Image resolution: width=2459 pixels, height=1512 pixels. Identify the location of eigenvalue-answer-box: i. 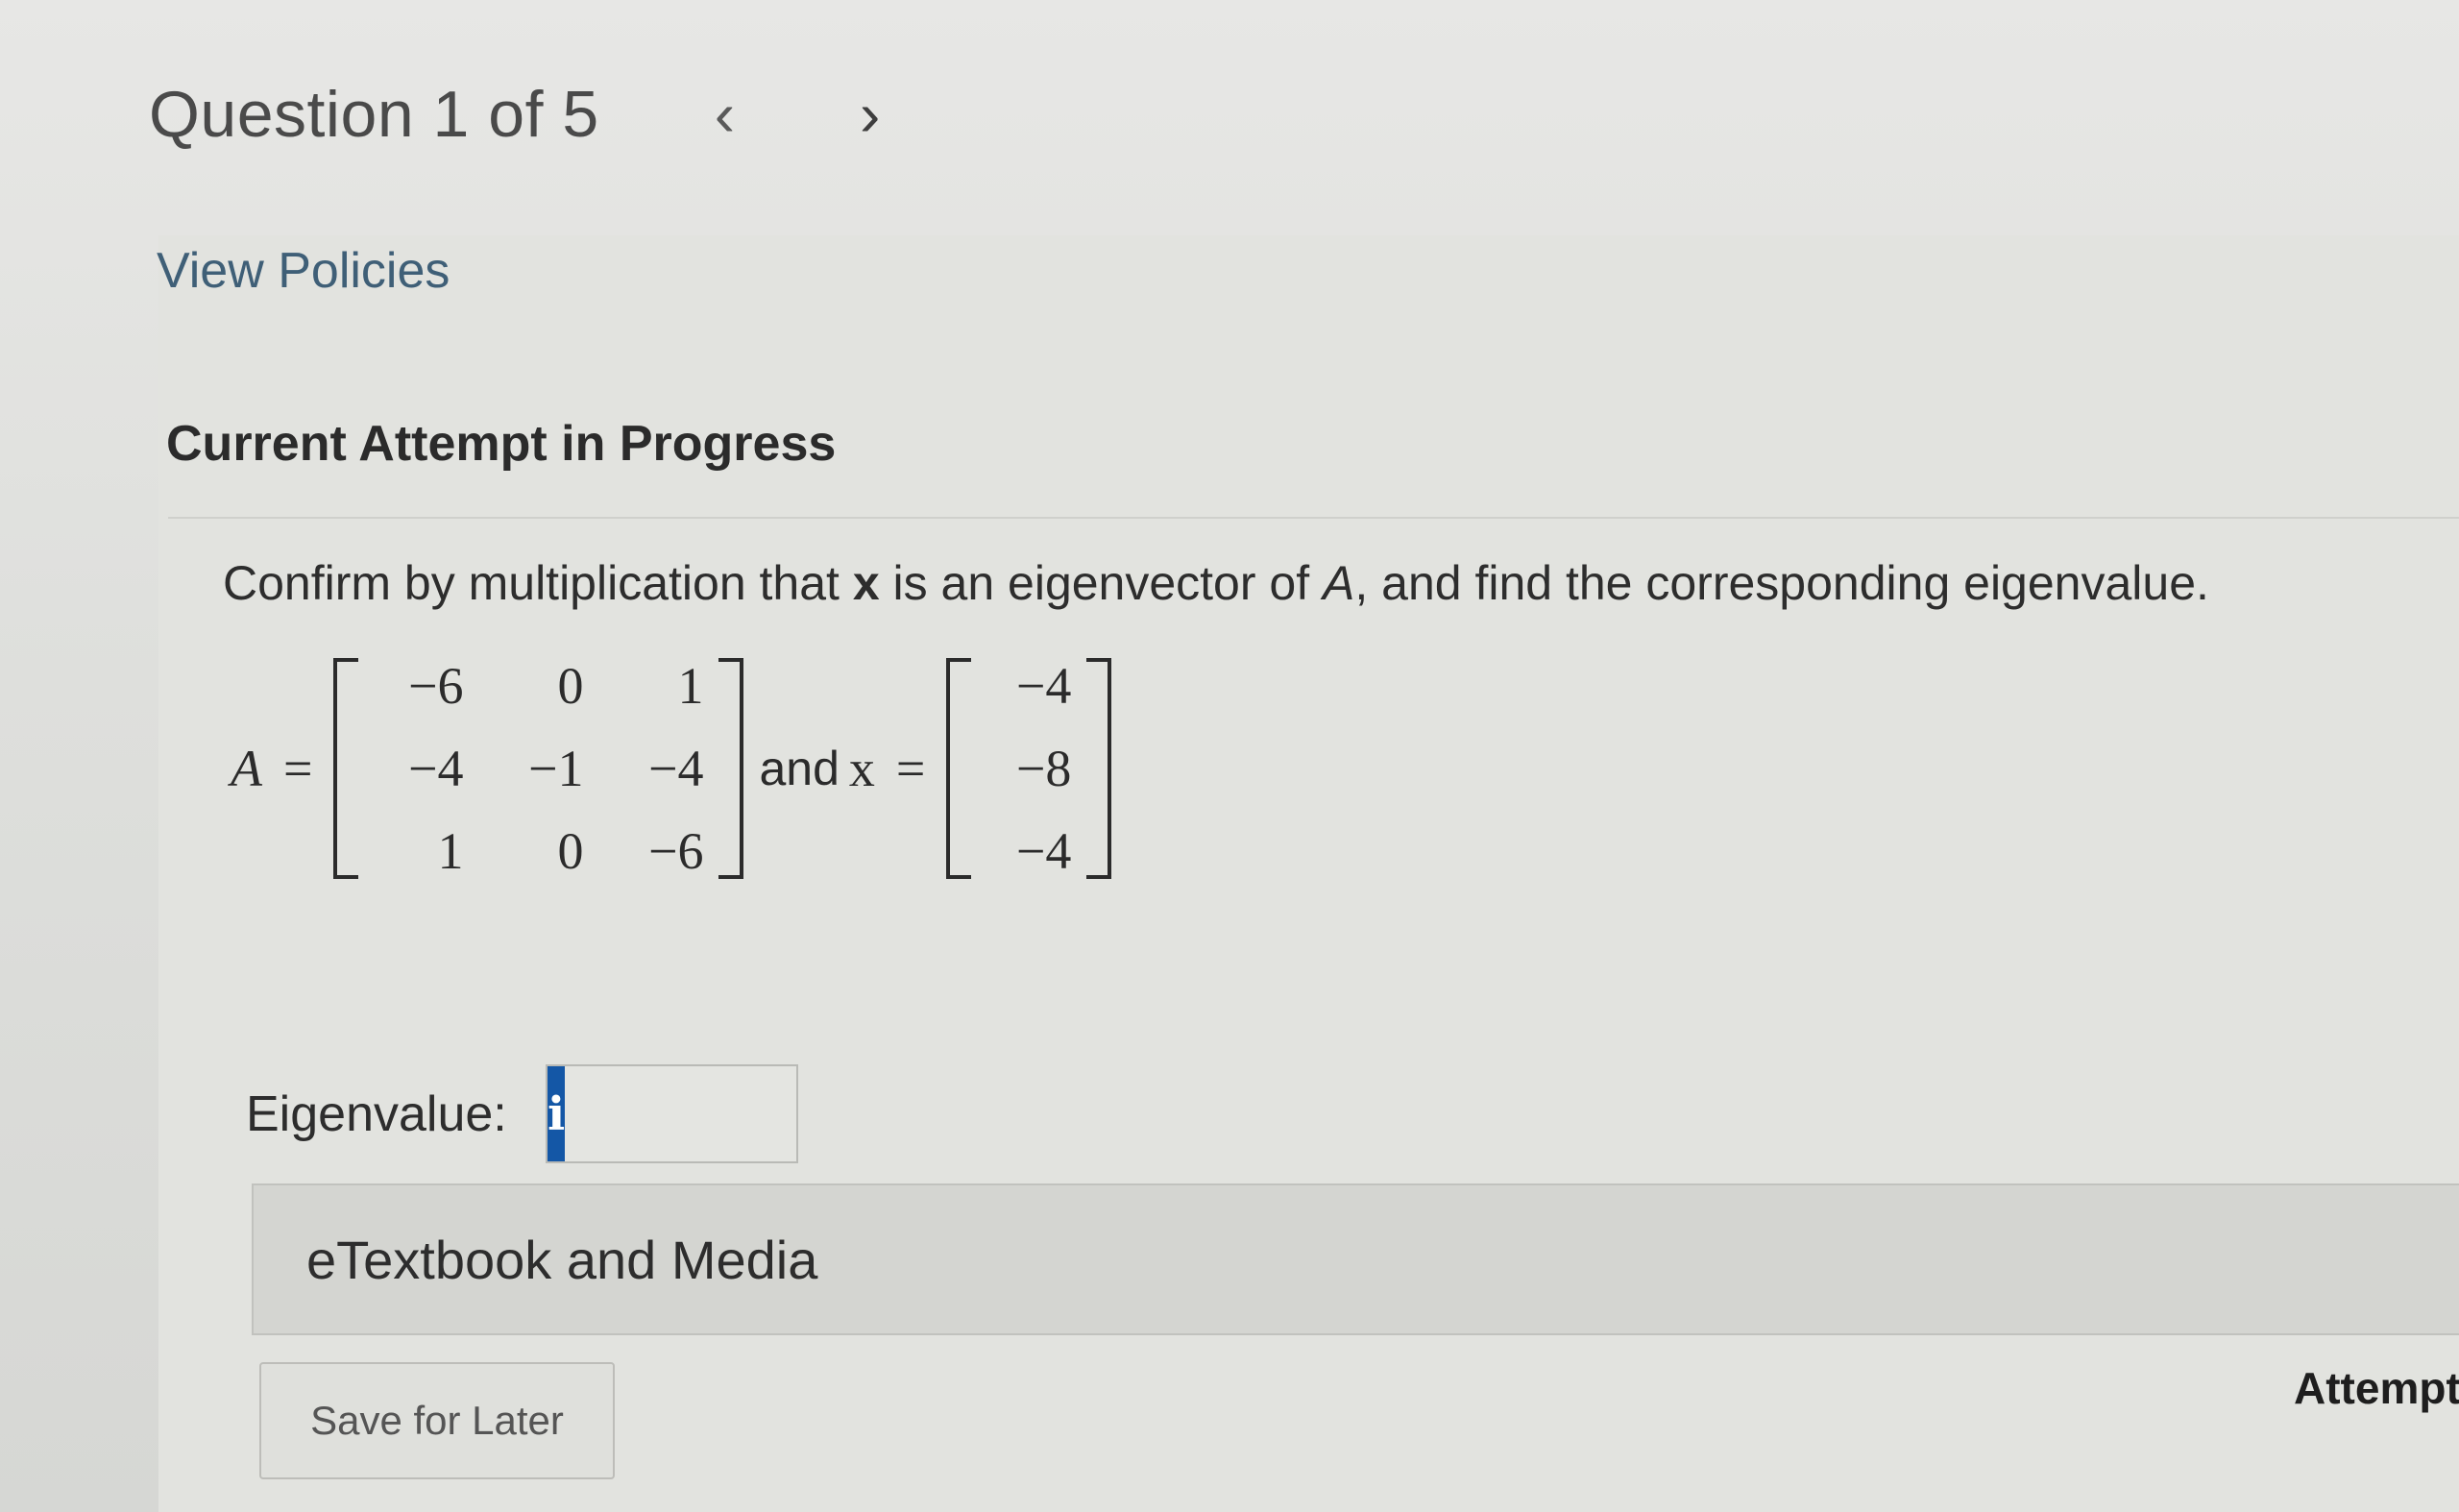
(839, 1113).